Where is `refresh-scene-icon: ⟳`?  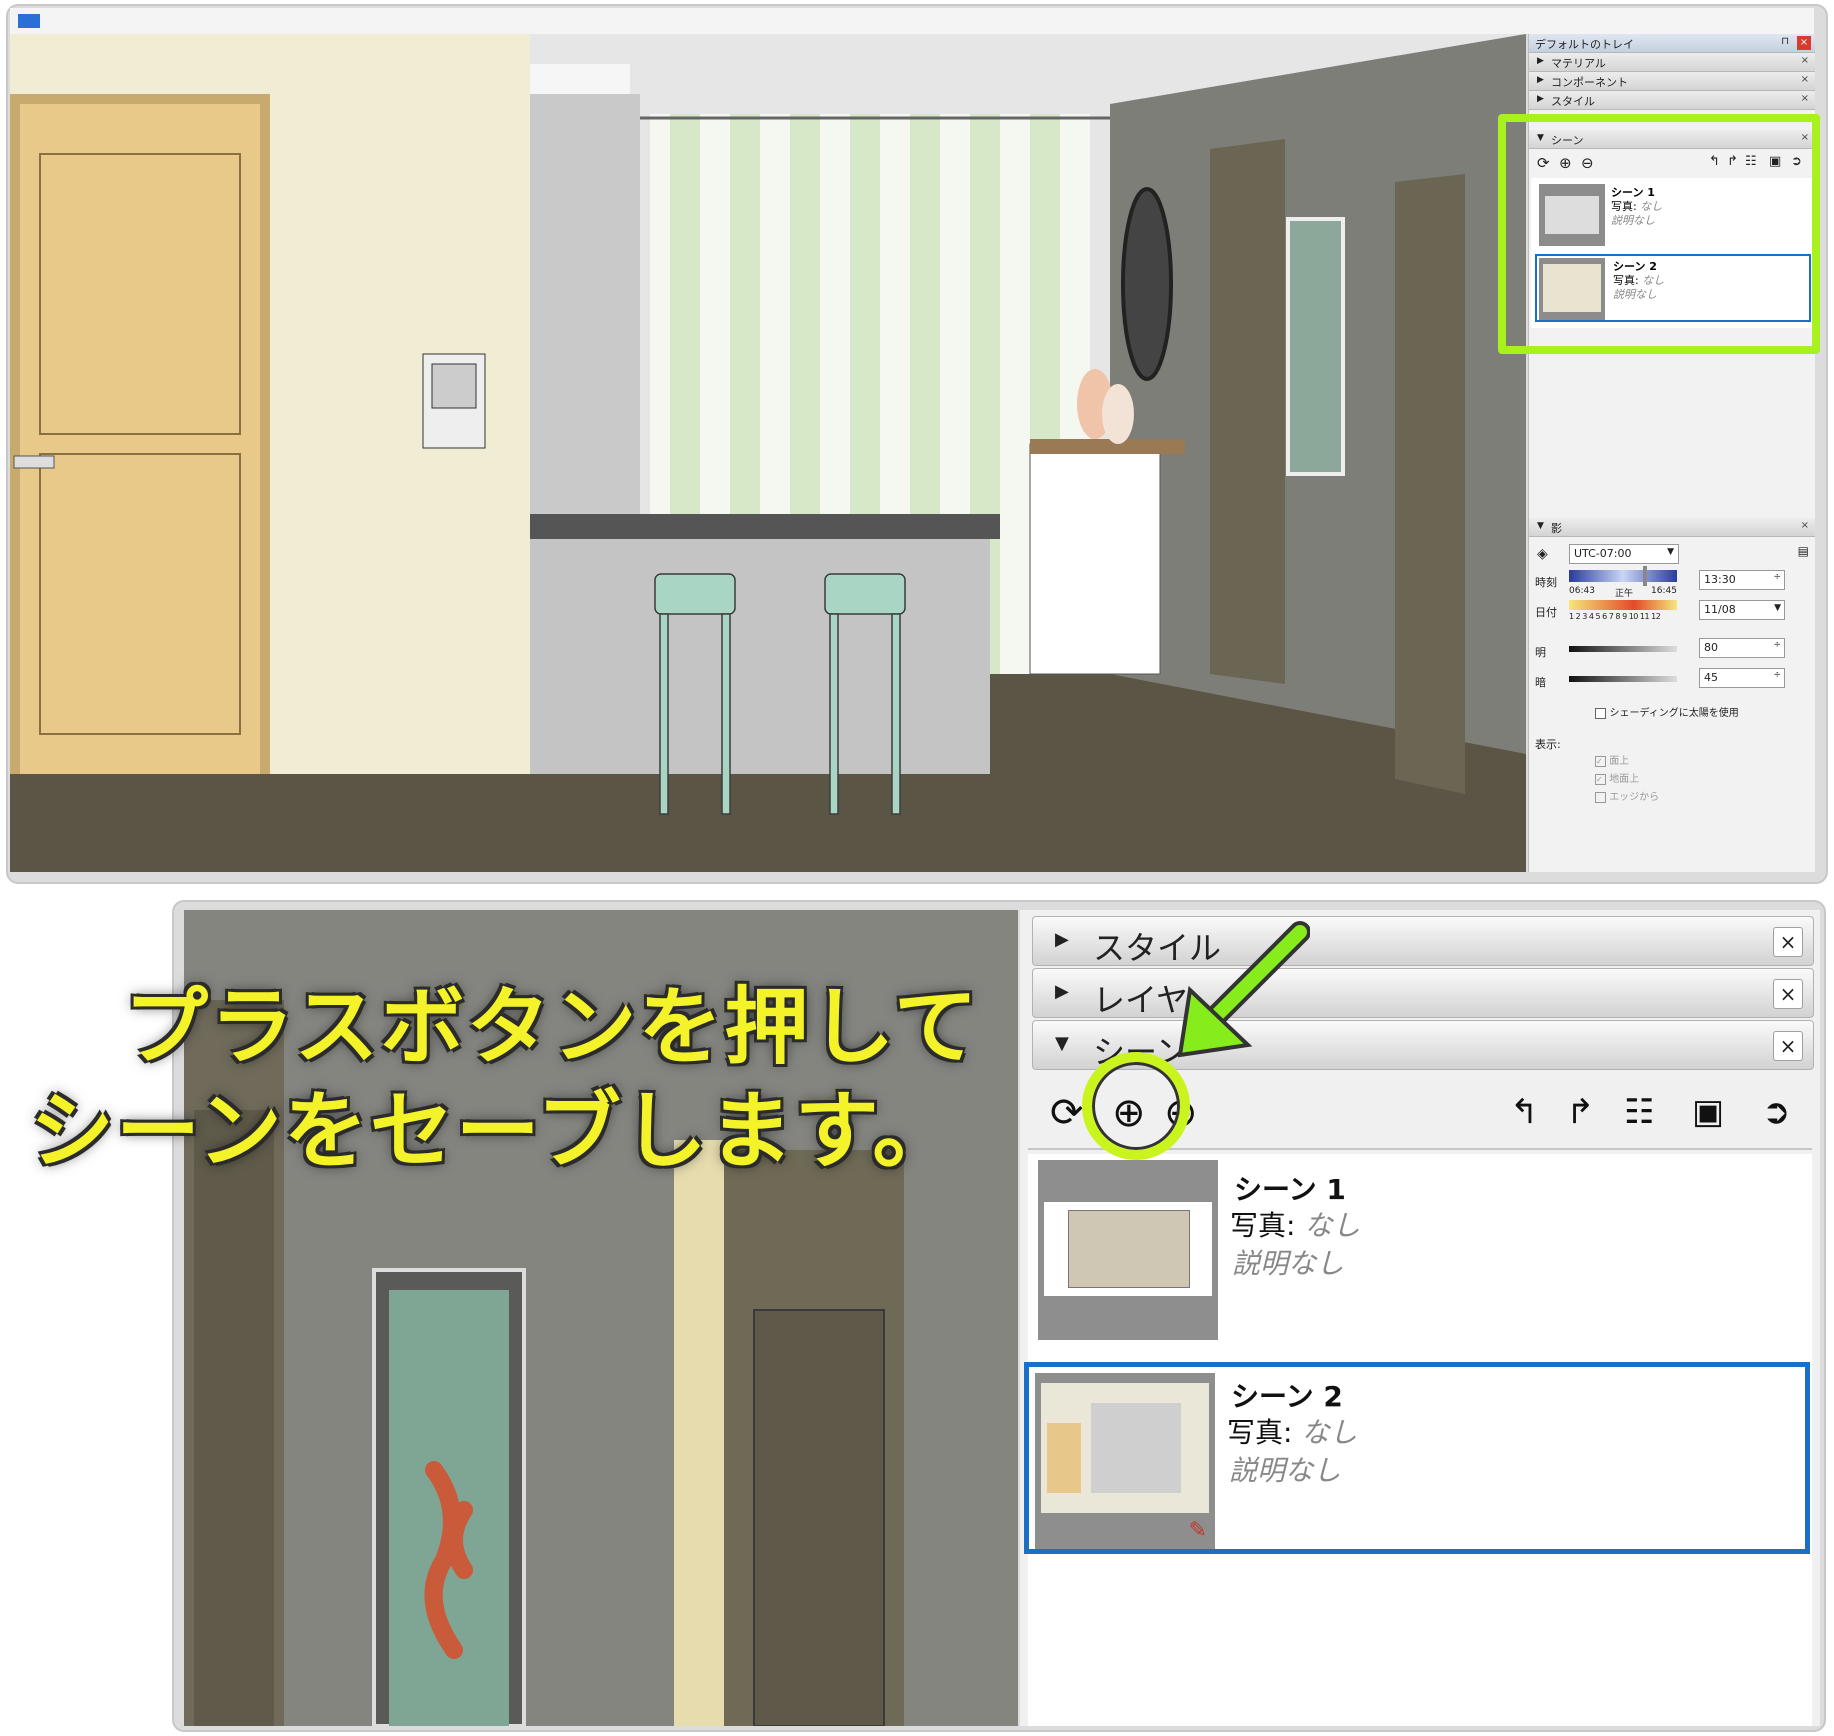 refresh-scene-icon: ⟳ is located at coordinates (1067, 1113).